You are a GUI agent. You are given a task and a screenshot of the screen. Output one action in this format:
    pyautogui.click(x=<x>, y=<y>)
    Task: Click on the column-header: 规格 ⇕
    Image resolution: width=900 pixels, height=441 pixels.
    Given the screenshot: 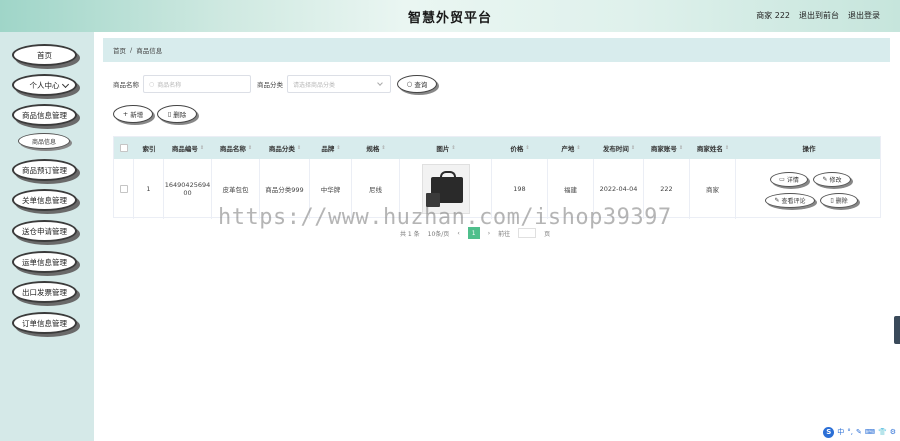 What is the action you would take?
    pyautogui.click(x=376, y=148)
    